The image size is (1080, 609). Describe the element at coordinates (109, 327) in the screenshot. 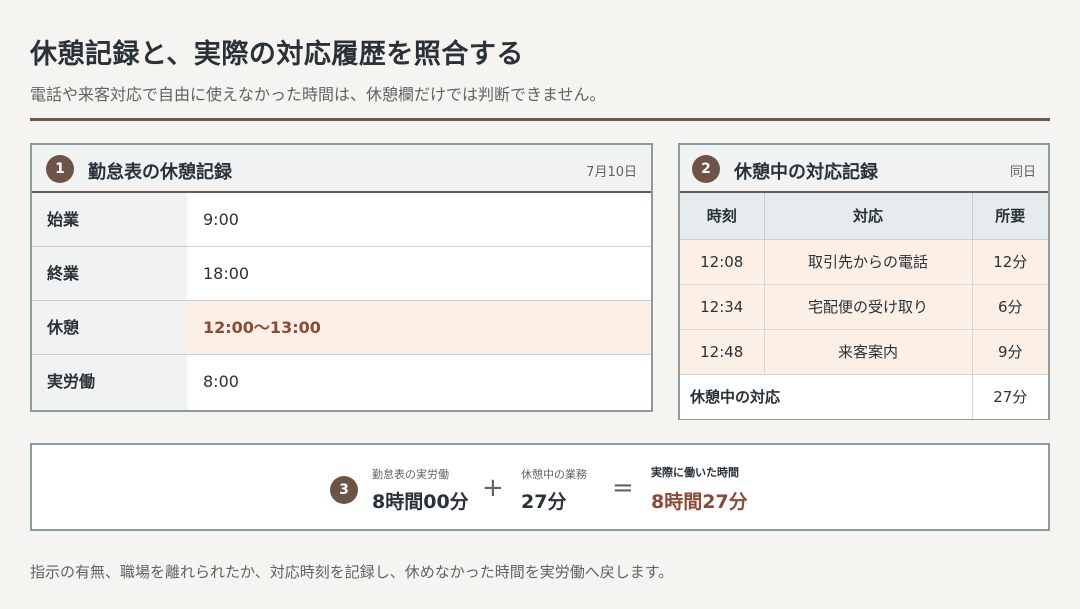

I see `attendance-row-label: 休憩` at that location.